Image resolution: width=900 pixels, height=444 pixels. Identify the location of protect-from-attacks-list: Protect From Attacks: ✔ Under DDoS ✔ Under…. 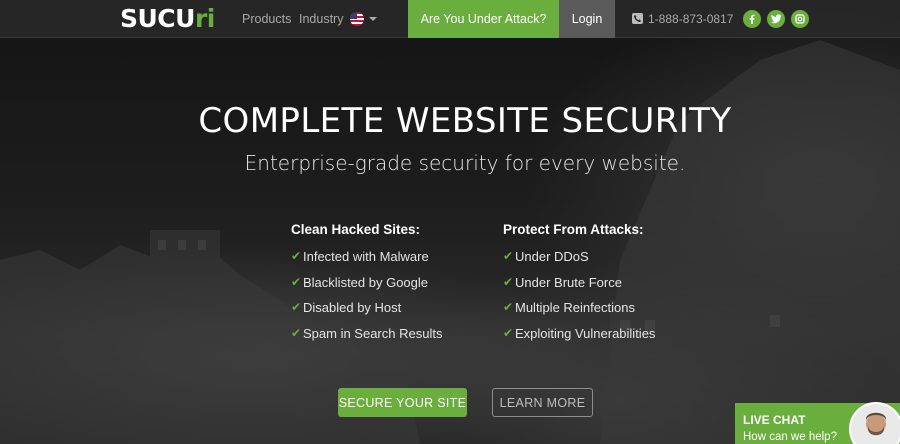
(579, 286).